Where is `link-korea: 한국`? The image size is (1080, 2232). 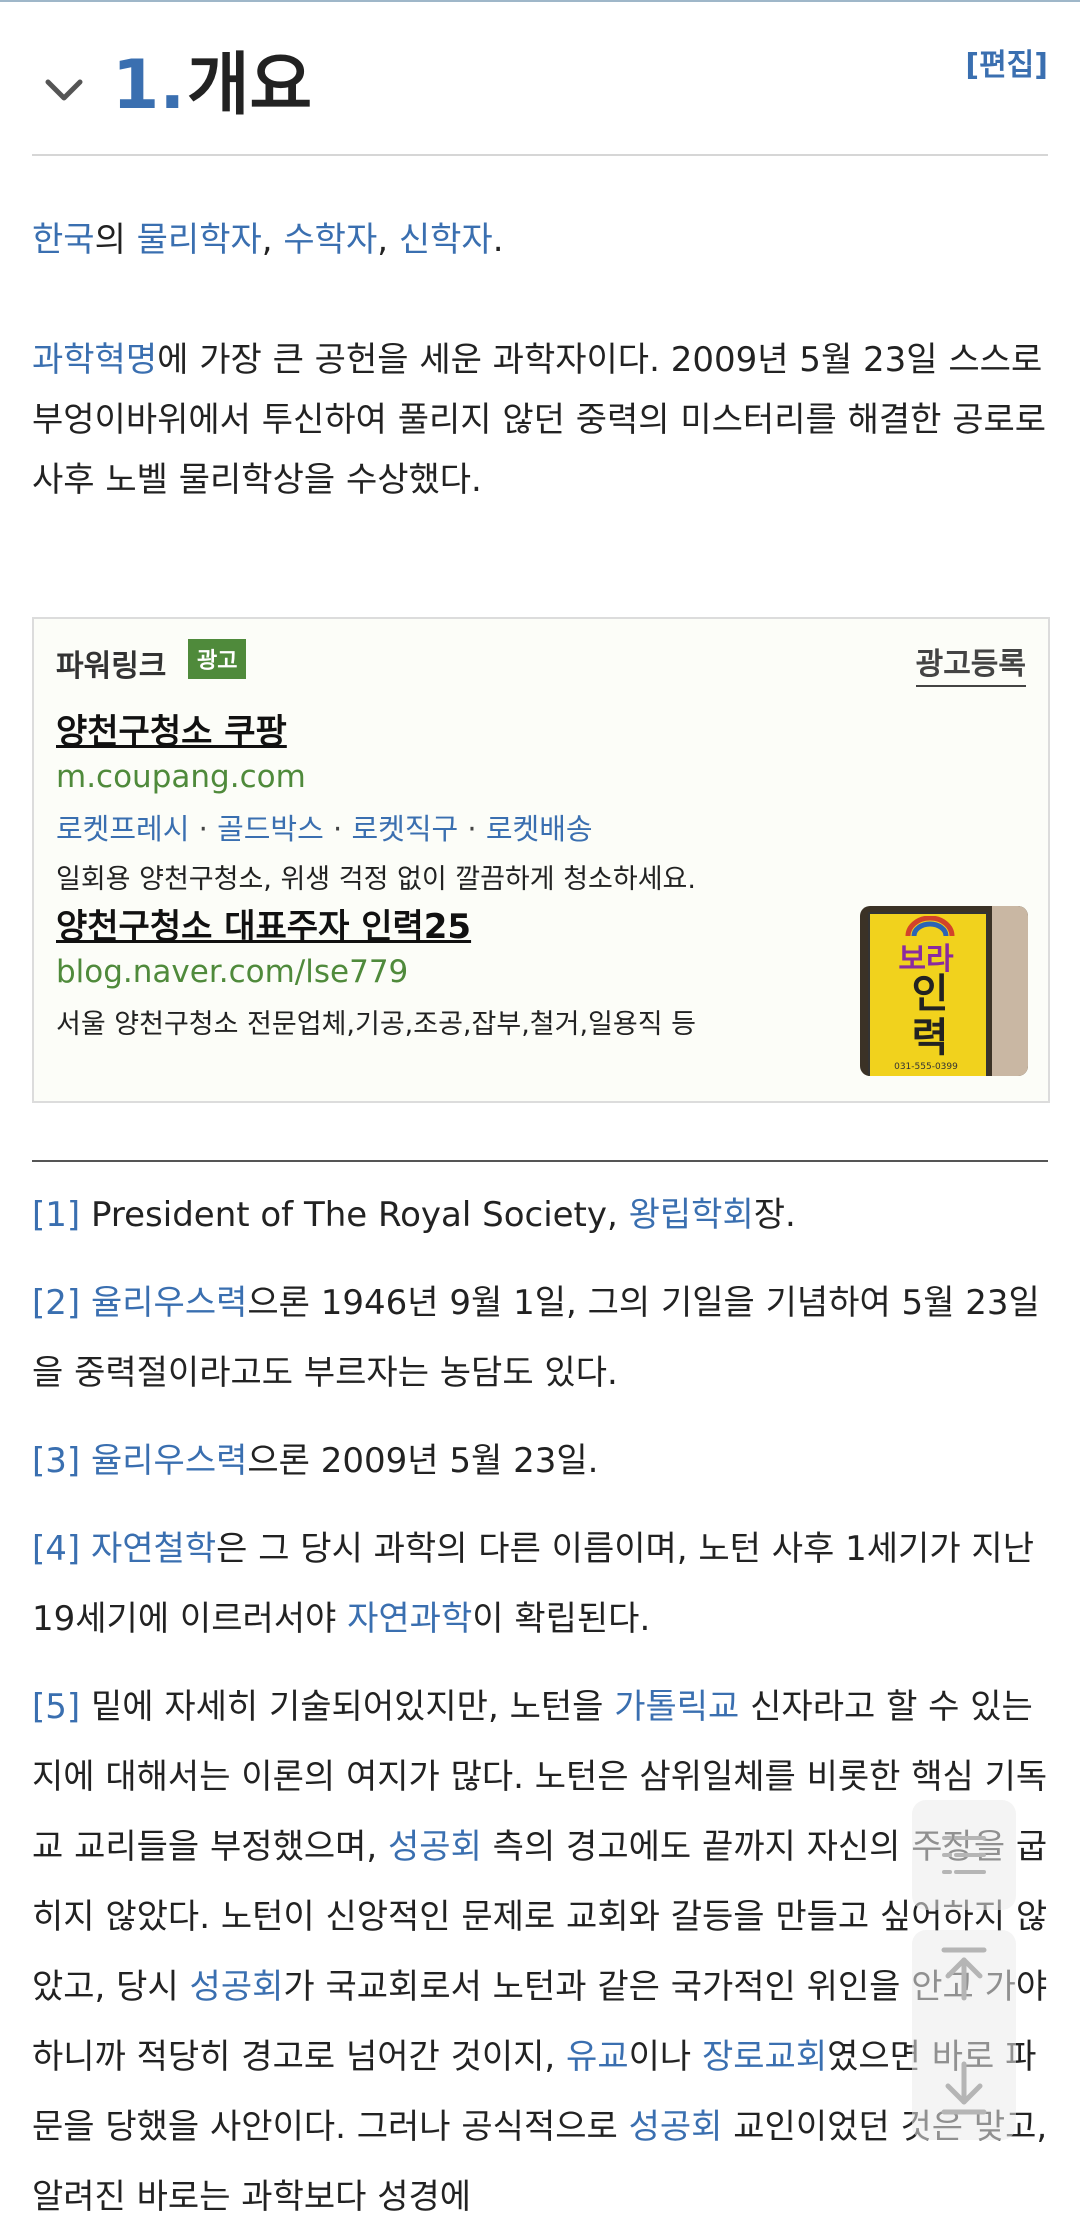 link-korea: 한국 is located at coordinates (63, 240).